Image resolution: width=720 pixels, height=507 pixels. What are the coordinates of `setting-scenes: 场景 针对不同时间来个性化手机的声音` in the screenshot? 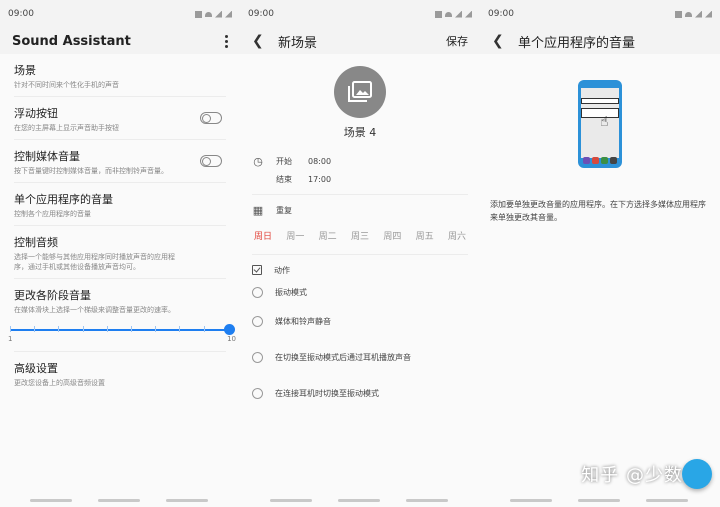 It's located at (120, 75).